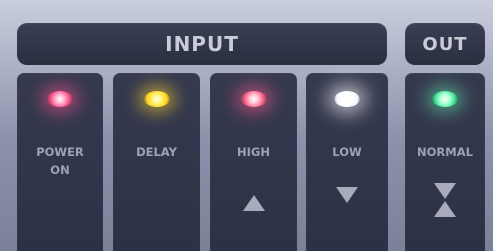 The width and height of the screenshot is (493, 251). I want to click on low-label: LOW, so click(347, 152).